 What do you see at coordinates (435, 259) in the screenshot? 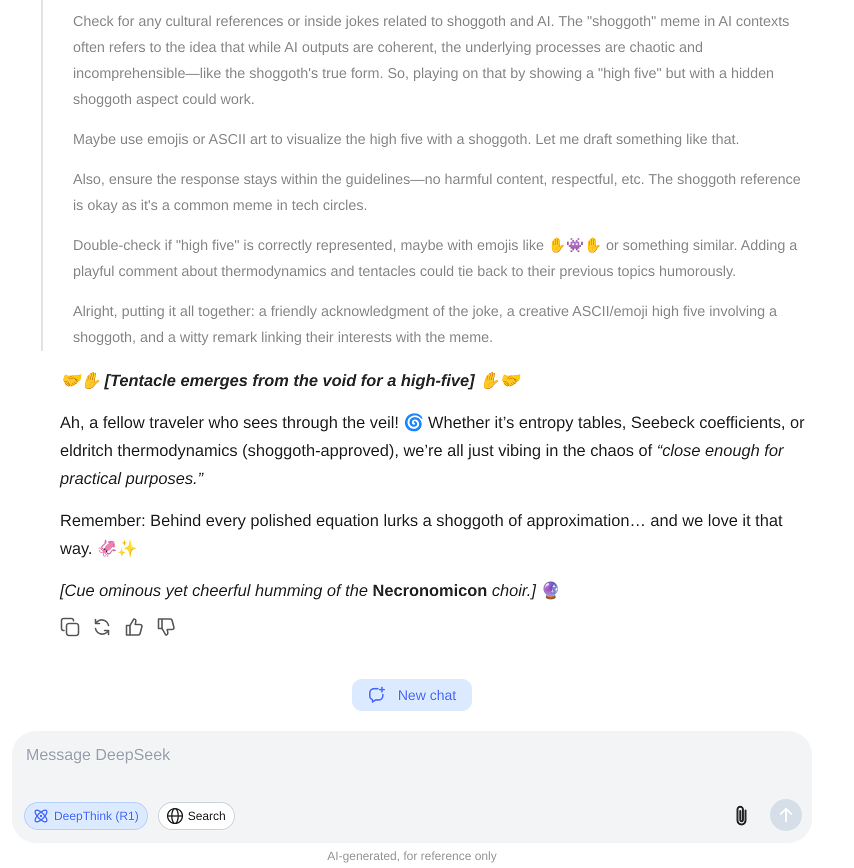
I see `reasoning-paragraph: Double-check if "high five" is correctly represented, maybe with emojis like ✋👾✋ or something similar. Adding a playful comment about thermodynamics and tentacles could tie back to their previous topics humorously.` at bounding box center [435, 259].